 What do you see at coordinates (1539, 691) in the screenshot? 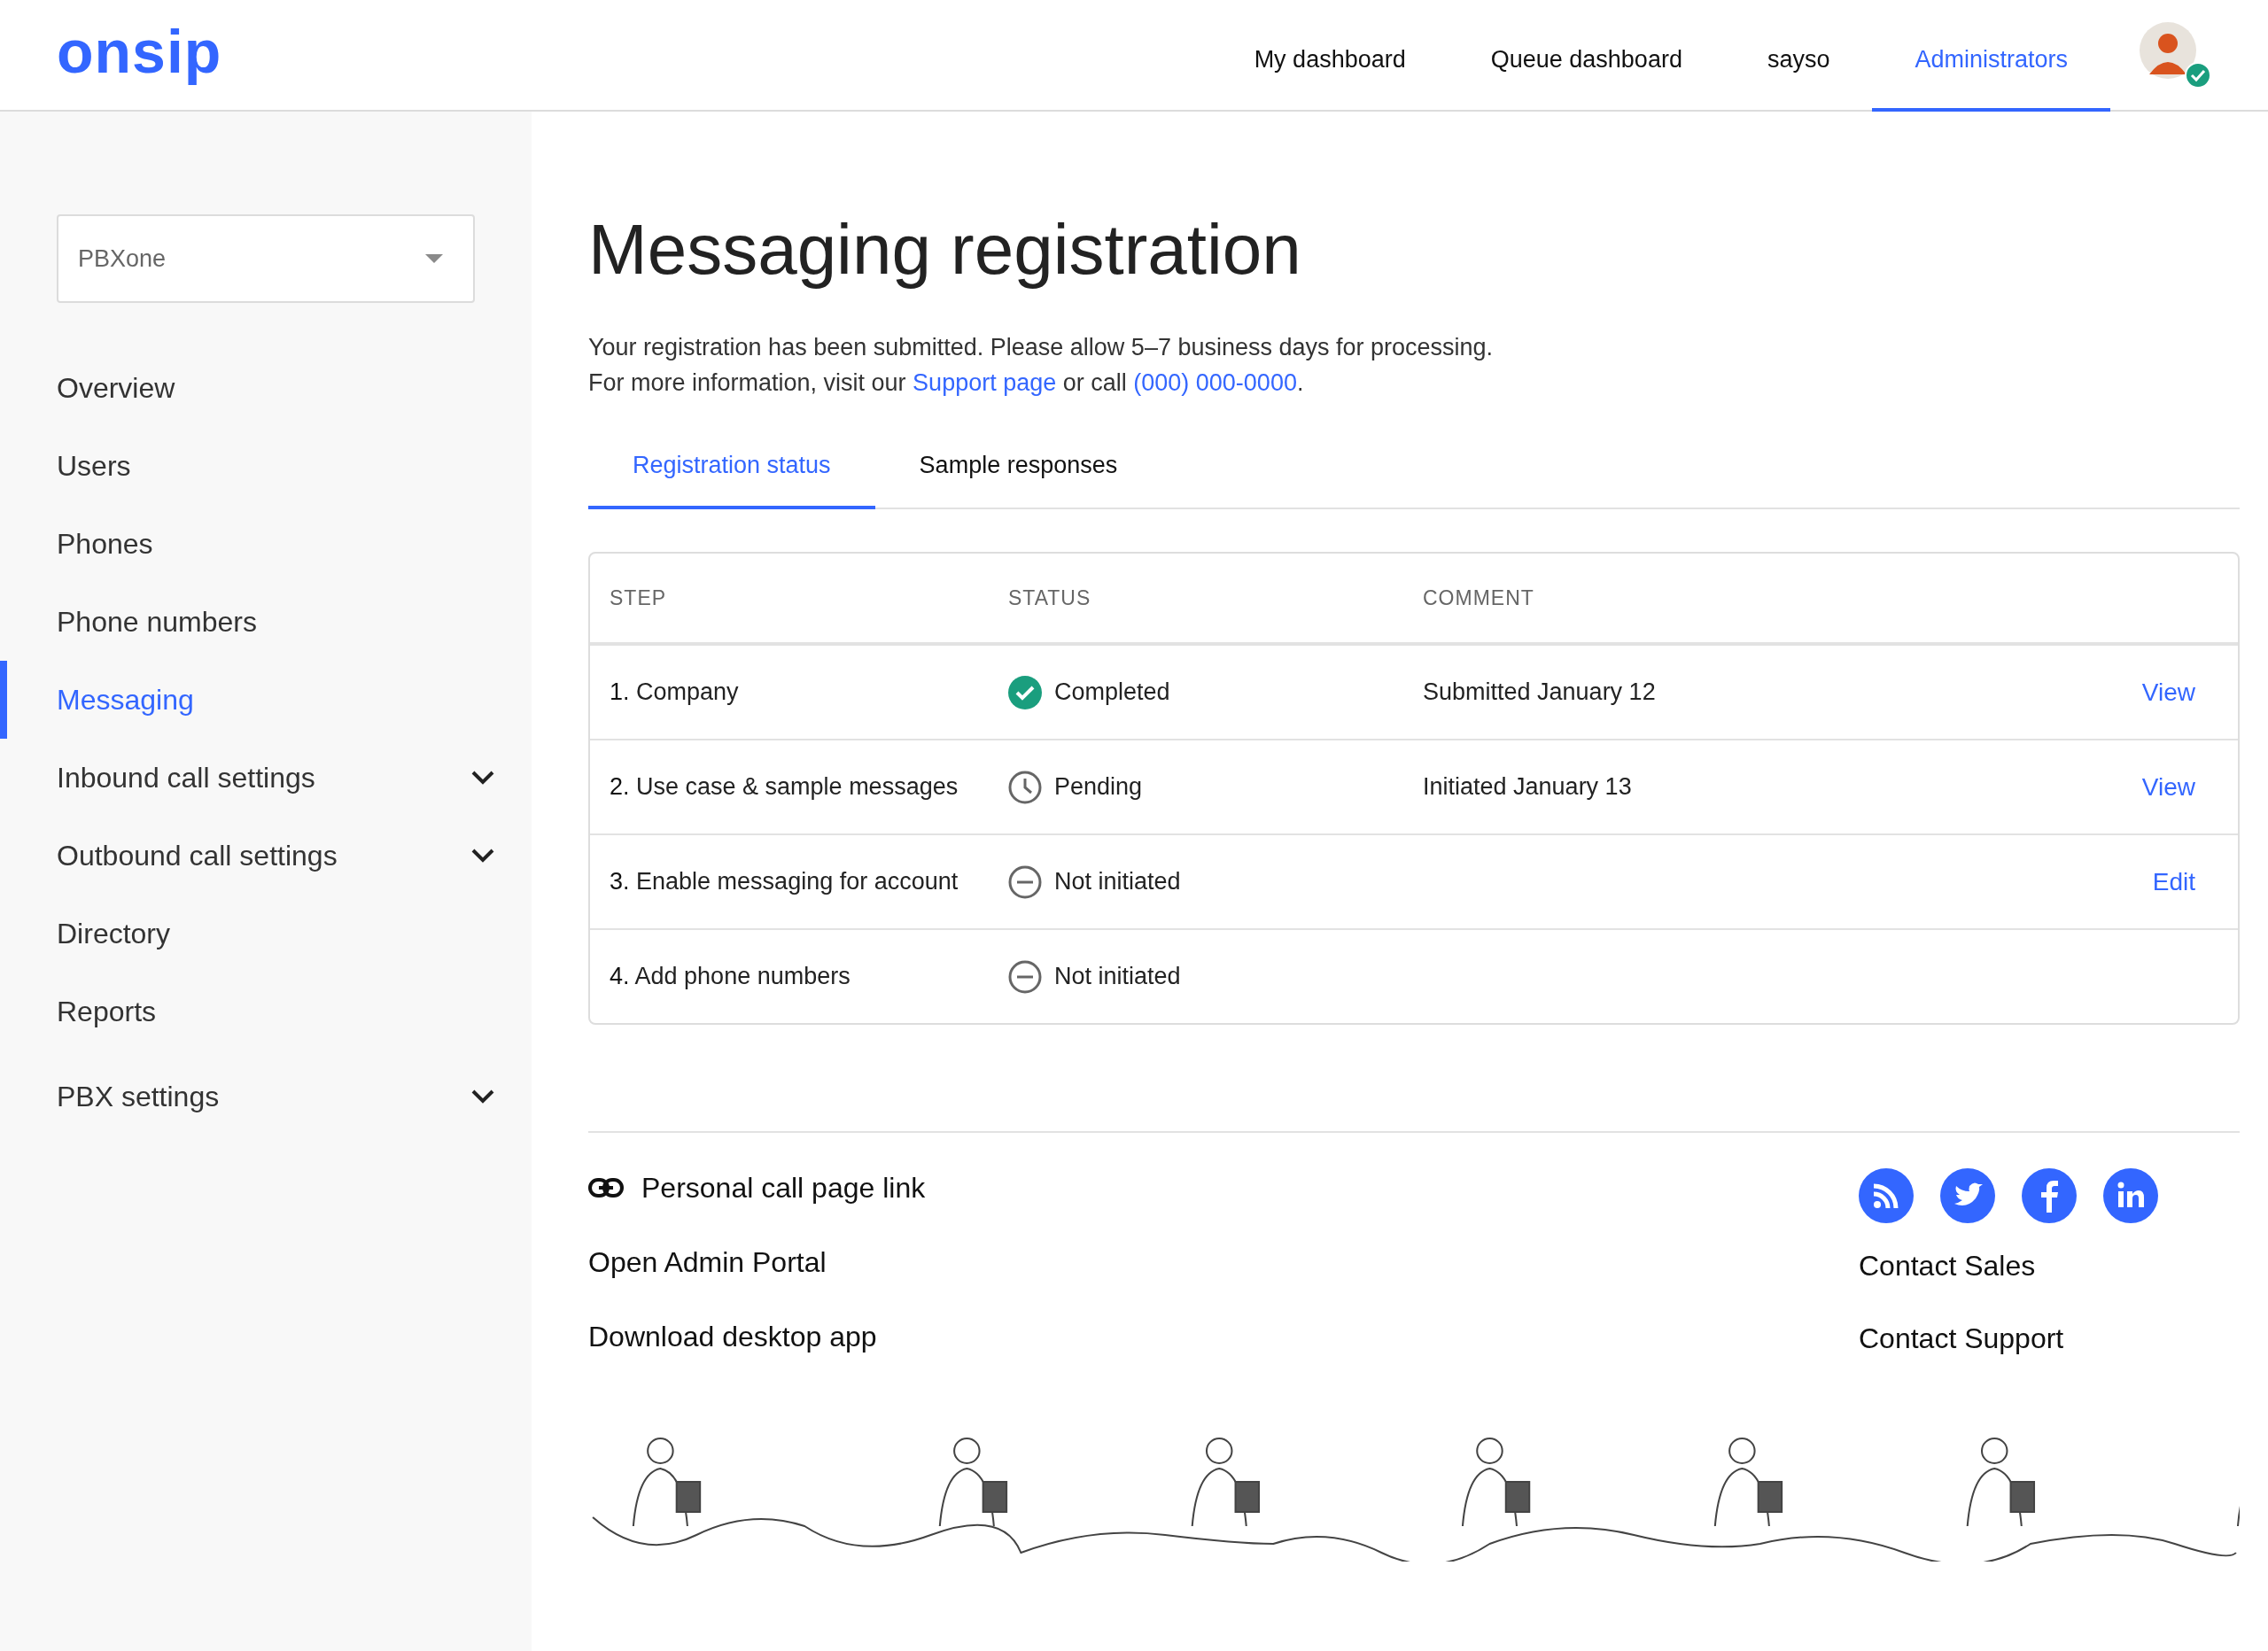
I see `table-cell: Submitted January 12` at bounding box center [1539, 691].